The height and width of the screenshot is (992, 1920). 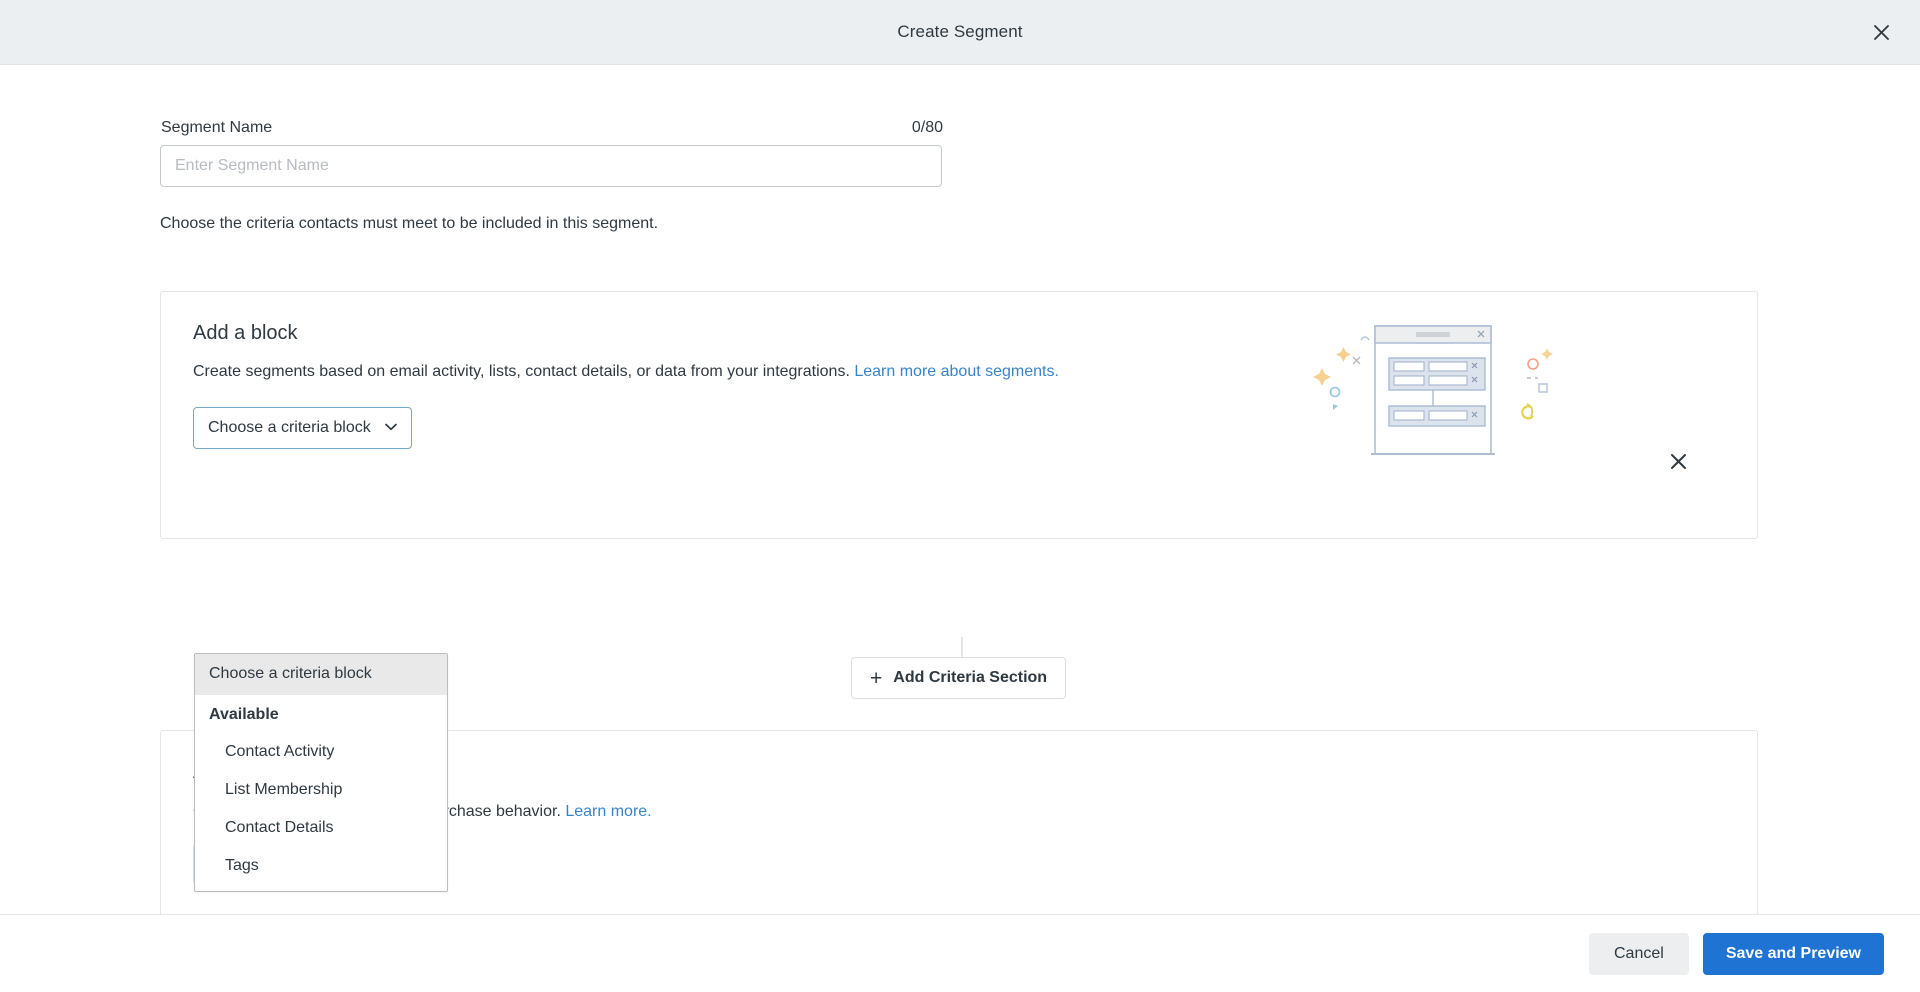 What do you see at coordinates (1678, 461) in the screenshot?
I see `remove-block-button` at bounding box center [1678, 461].